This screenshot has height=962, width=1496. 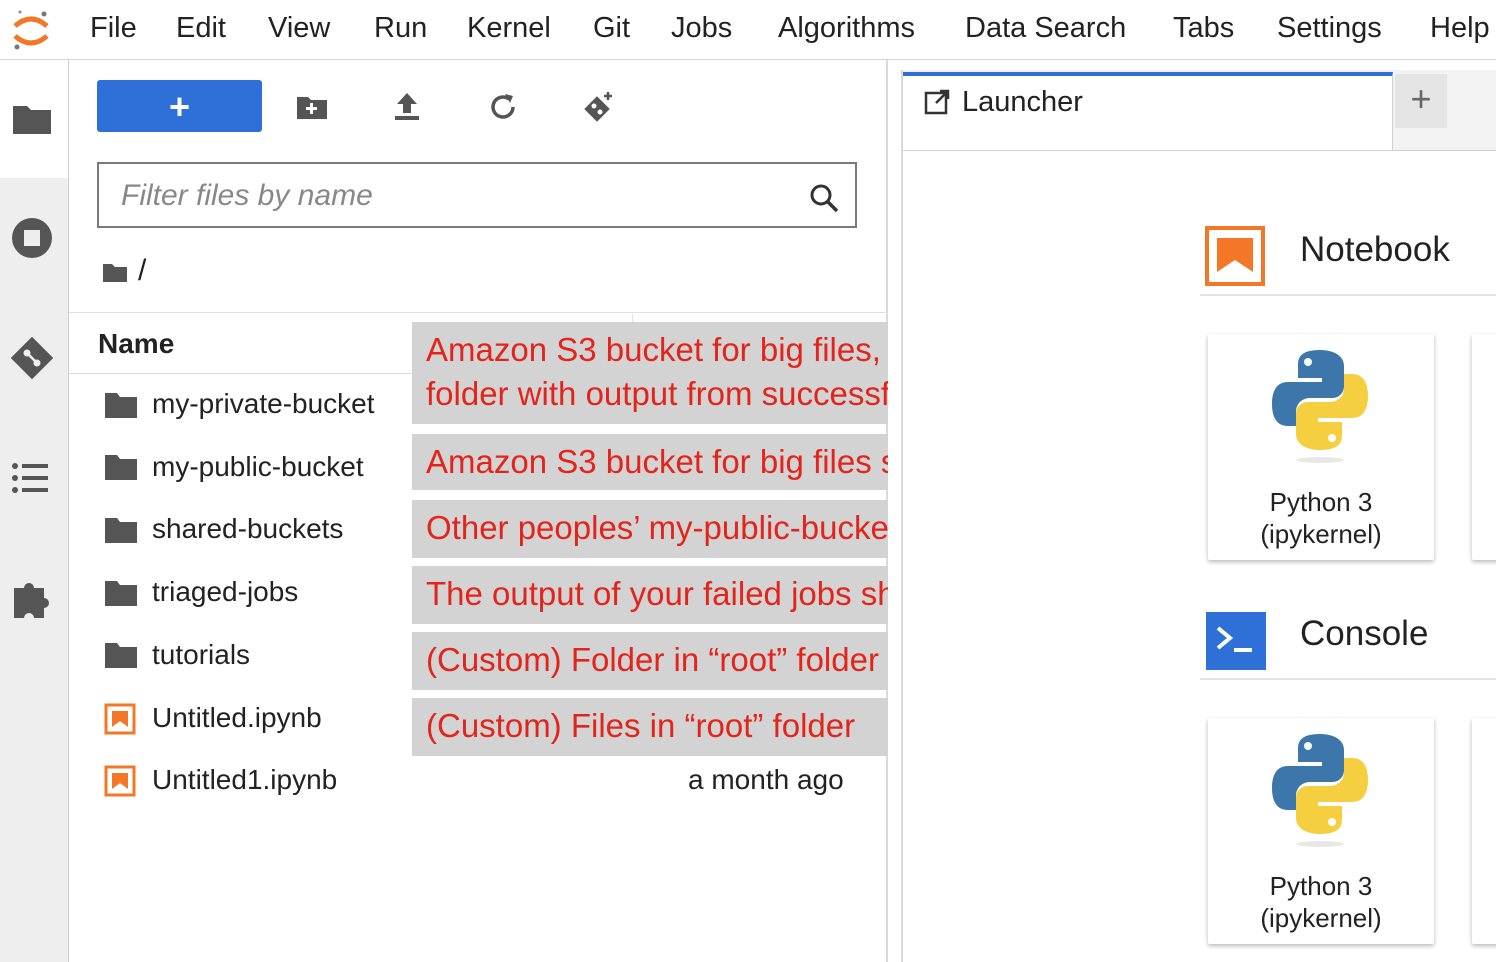 I want to click on table-of-contents-icon, so click(x=32, y=478).